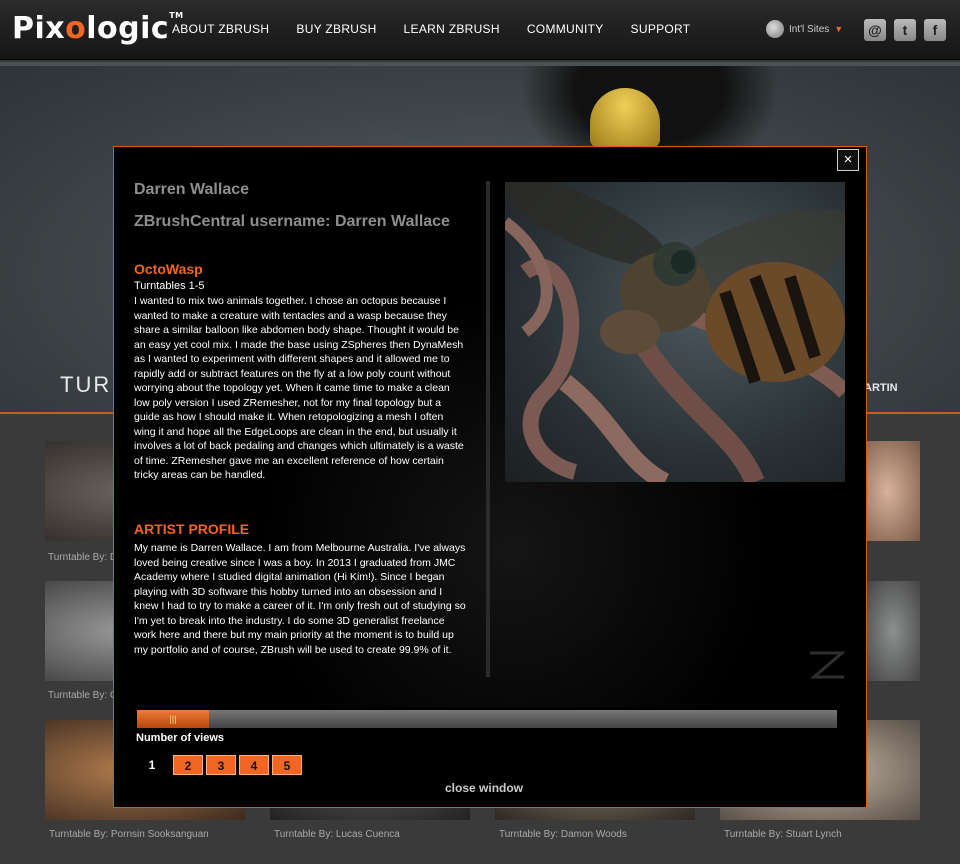 The image size is (960, 864). Describe the element at coordinates (152, 765) in the screenshot. I see `view-page-current: 1` at that location.